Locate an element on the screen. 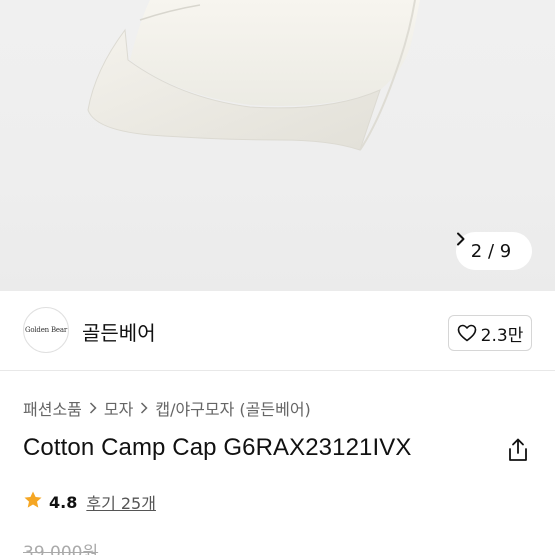 The height and width of the screenshot is (555, 555). breadcrumb-item-subcategory: 모자 is located at coordinates (118, 408).